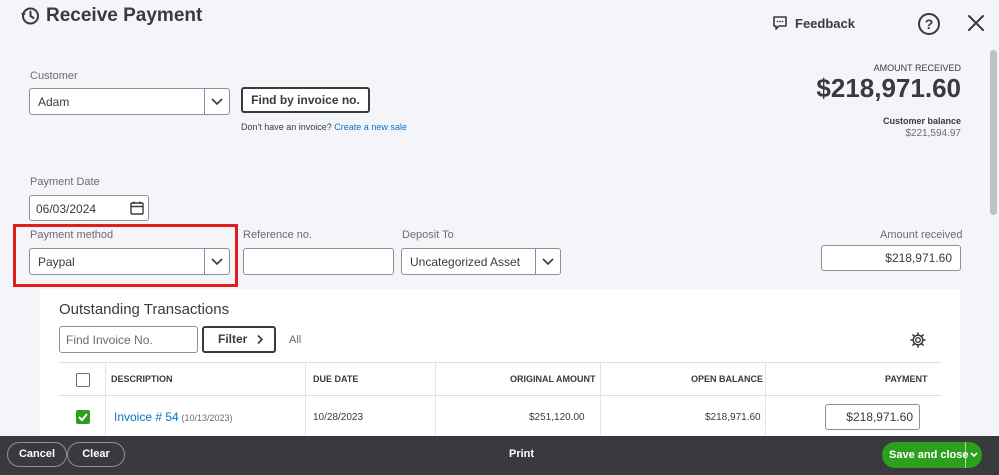  What do you see at coordinates (933, 133) in the screenshot?
I see `customer-balance-value: $221,594.97` at bounding box center [933, 133].